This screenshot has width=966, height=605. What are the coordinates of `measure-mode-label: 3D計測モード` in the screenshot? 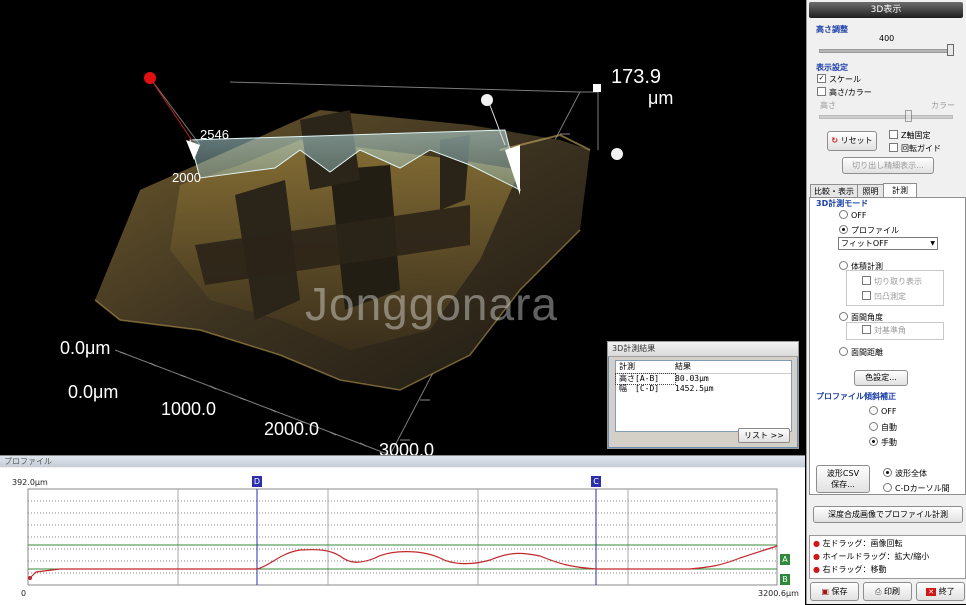 It's located at (842, 203).